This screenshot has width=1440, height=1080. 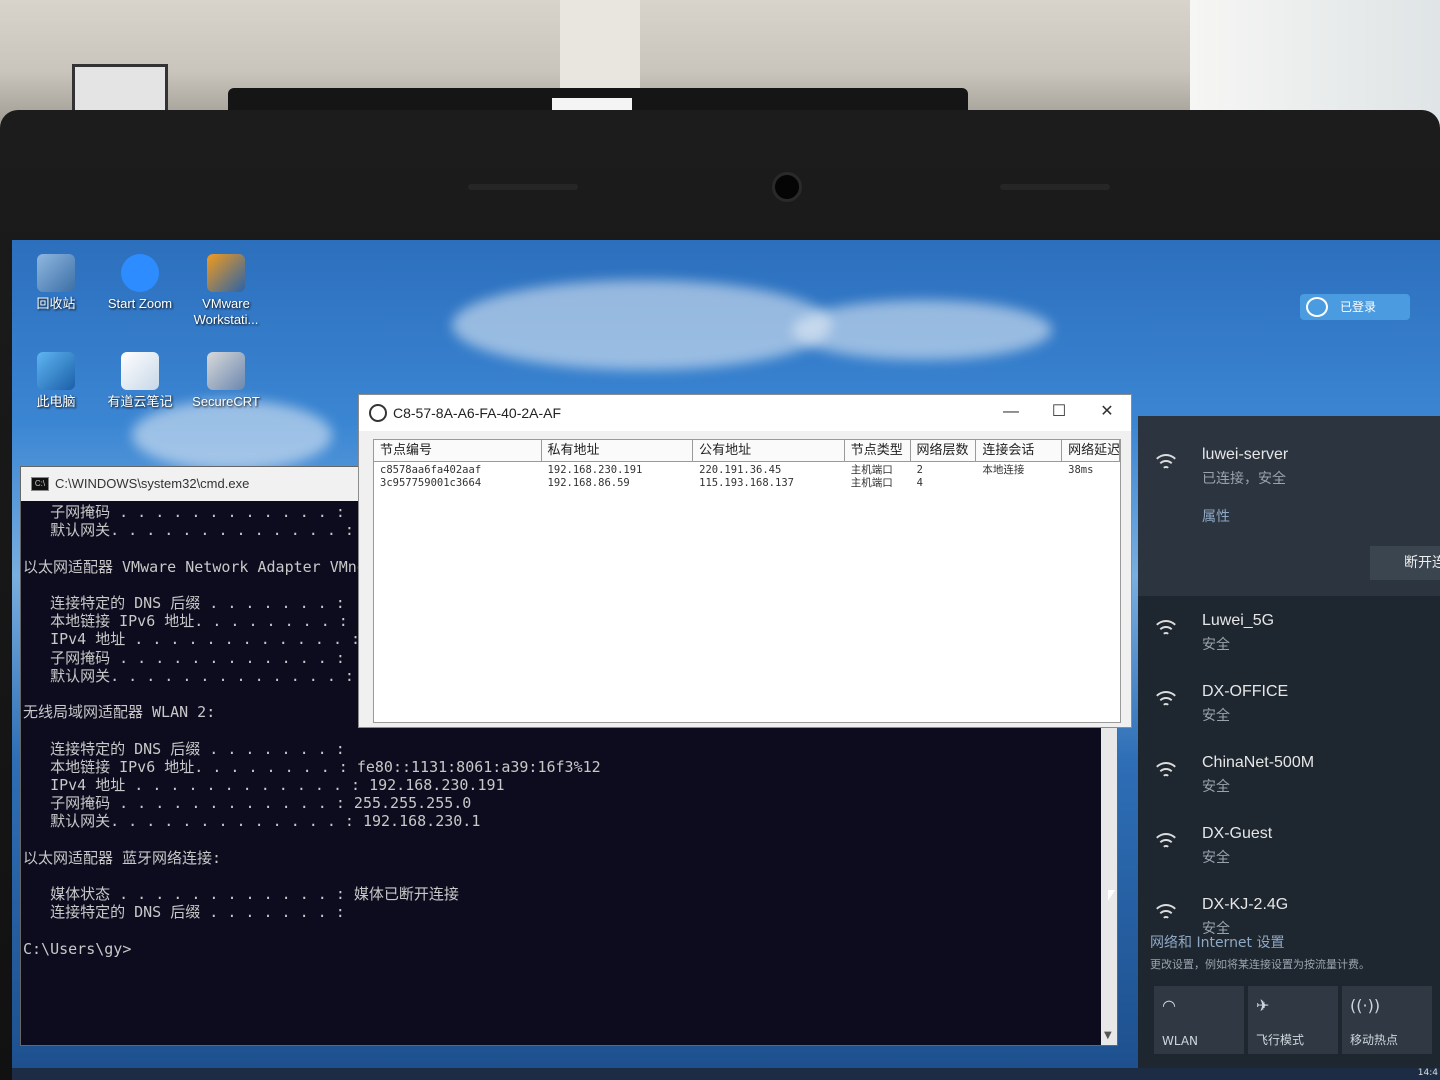 What do you see at coordinates (769, 450) in the screenshot?
I see `column-header: 公有地址` at bounding box center [769, 450].